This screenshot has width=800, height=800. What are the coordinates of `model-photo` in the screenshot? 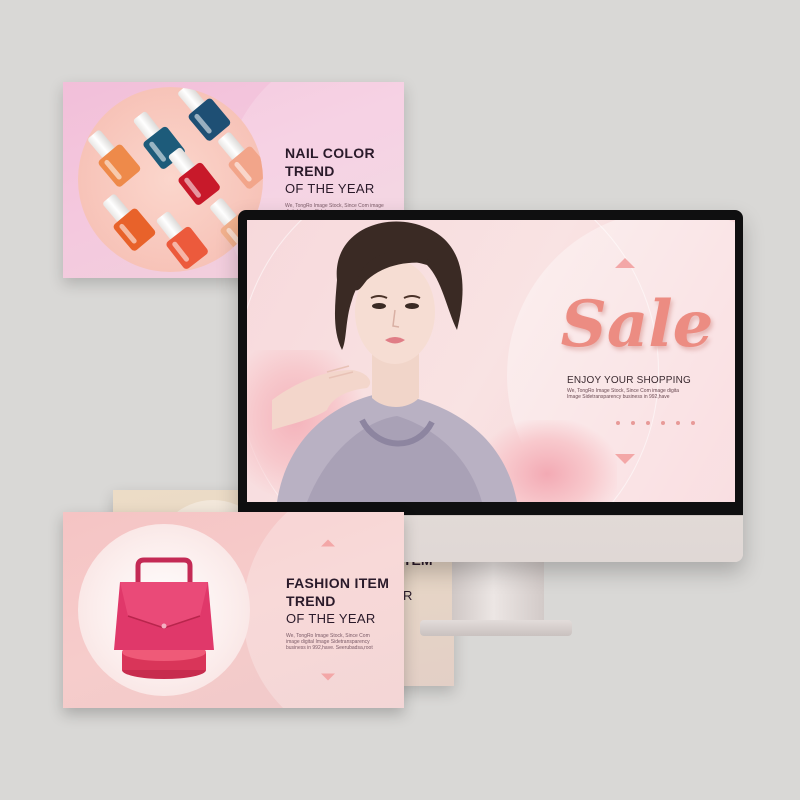 It's located at (394, 361).